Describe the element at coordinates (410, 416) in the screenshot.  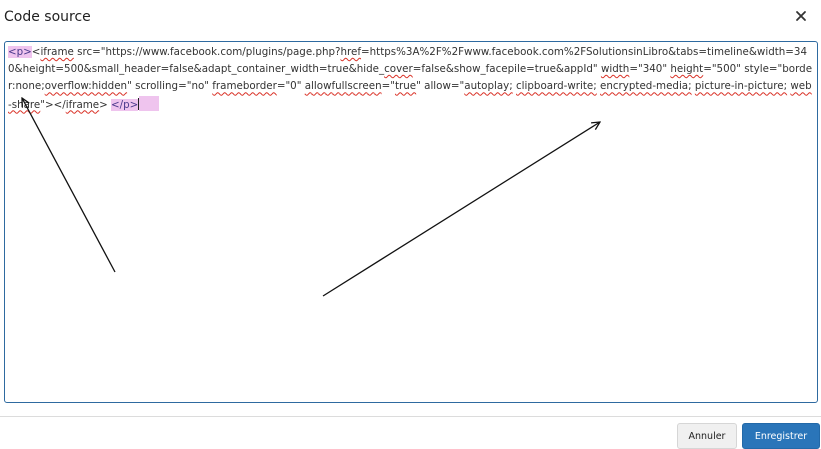
I see `footer-divider` at that location.